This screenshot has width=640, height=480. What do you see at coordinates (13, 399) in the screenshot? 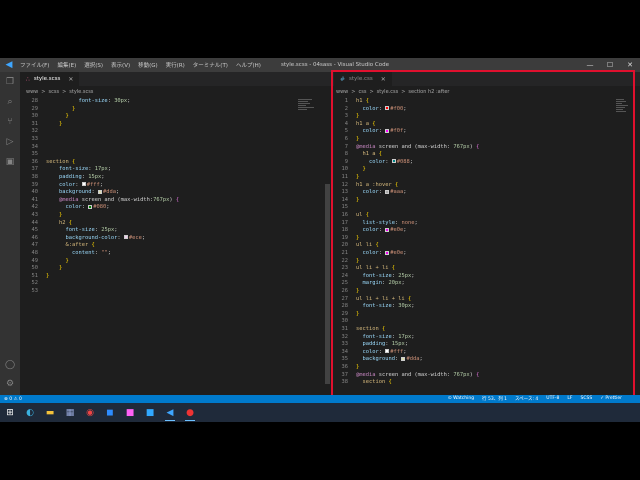
I see `problems-indicator: ⊗ 0 ⚠ 0` at bounding box center [13, 399].